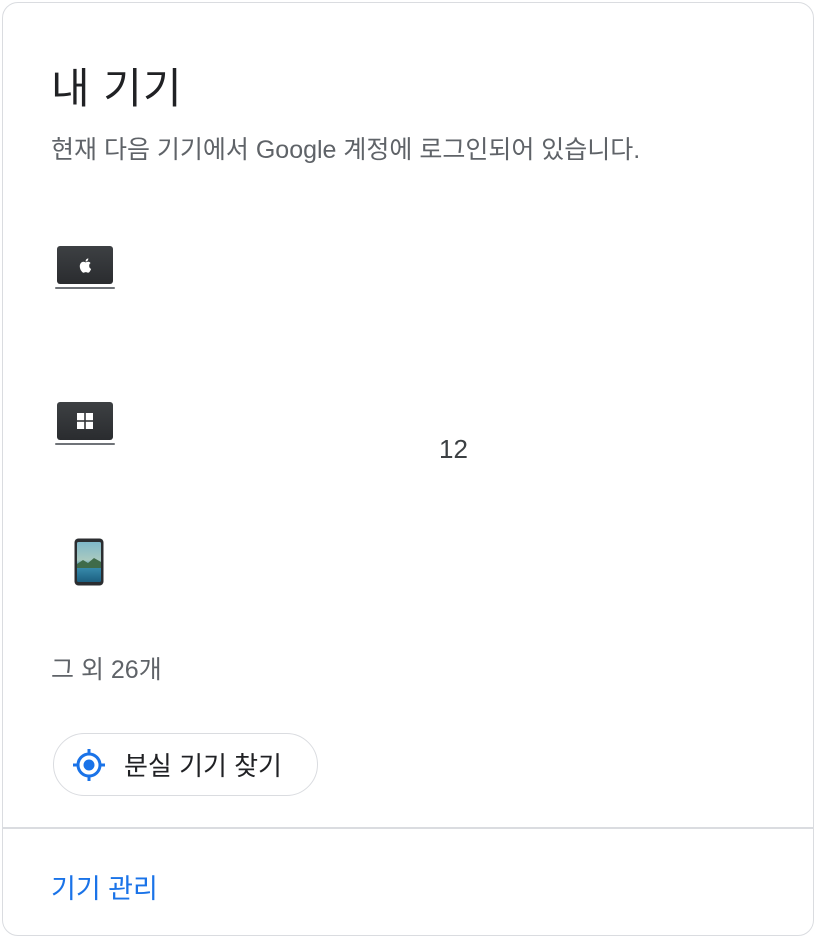  What do you see at coordinates (453, 449) in the screenshot?
I see `middle-number: 12` at bounding box center [453, 449].